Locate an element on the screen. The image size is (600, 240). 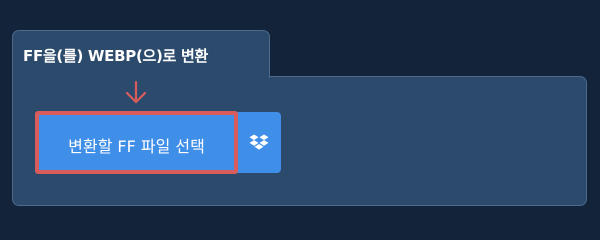
dropbox-icon is located at coordinates (259, 142).